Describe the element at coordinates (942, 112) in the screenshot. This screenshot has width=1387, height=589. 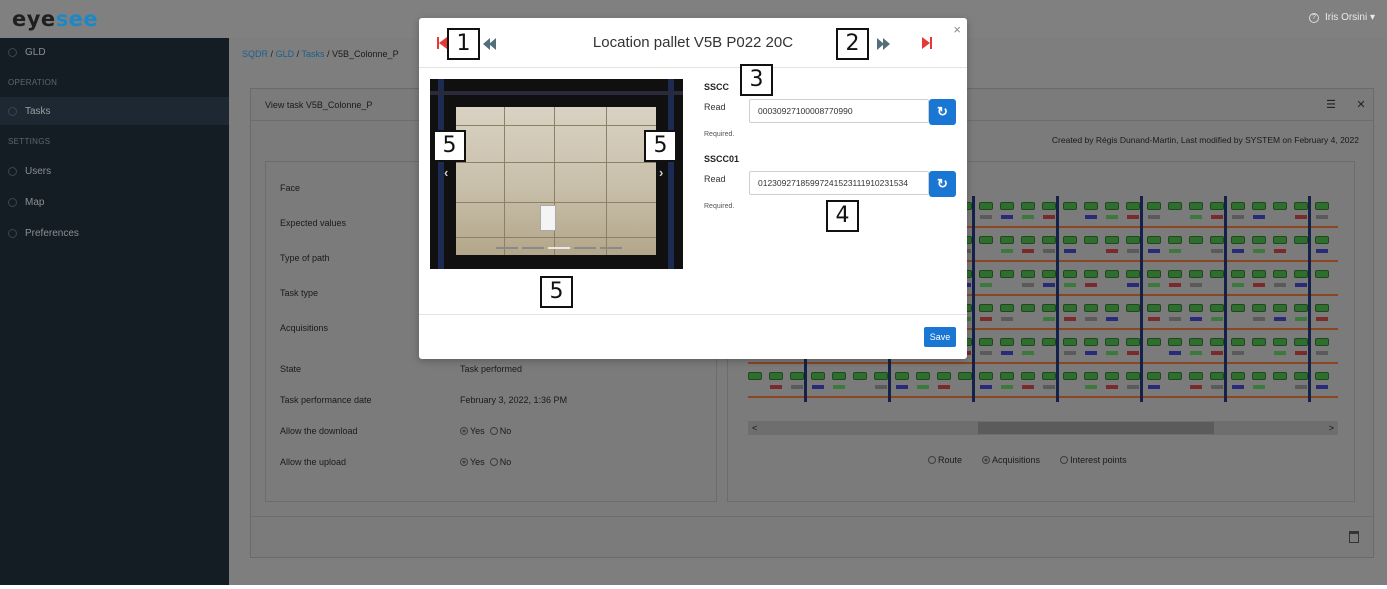
I see `sscc-refresh-button: ↻` at that location.